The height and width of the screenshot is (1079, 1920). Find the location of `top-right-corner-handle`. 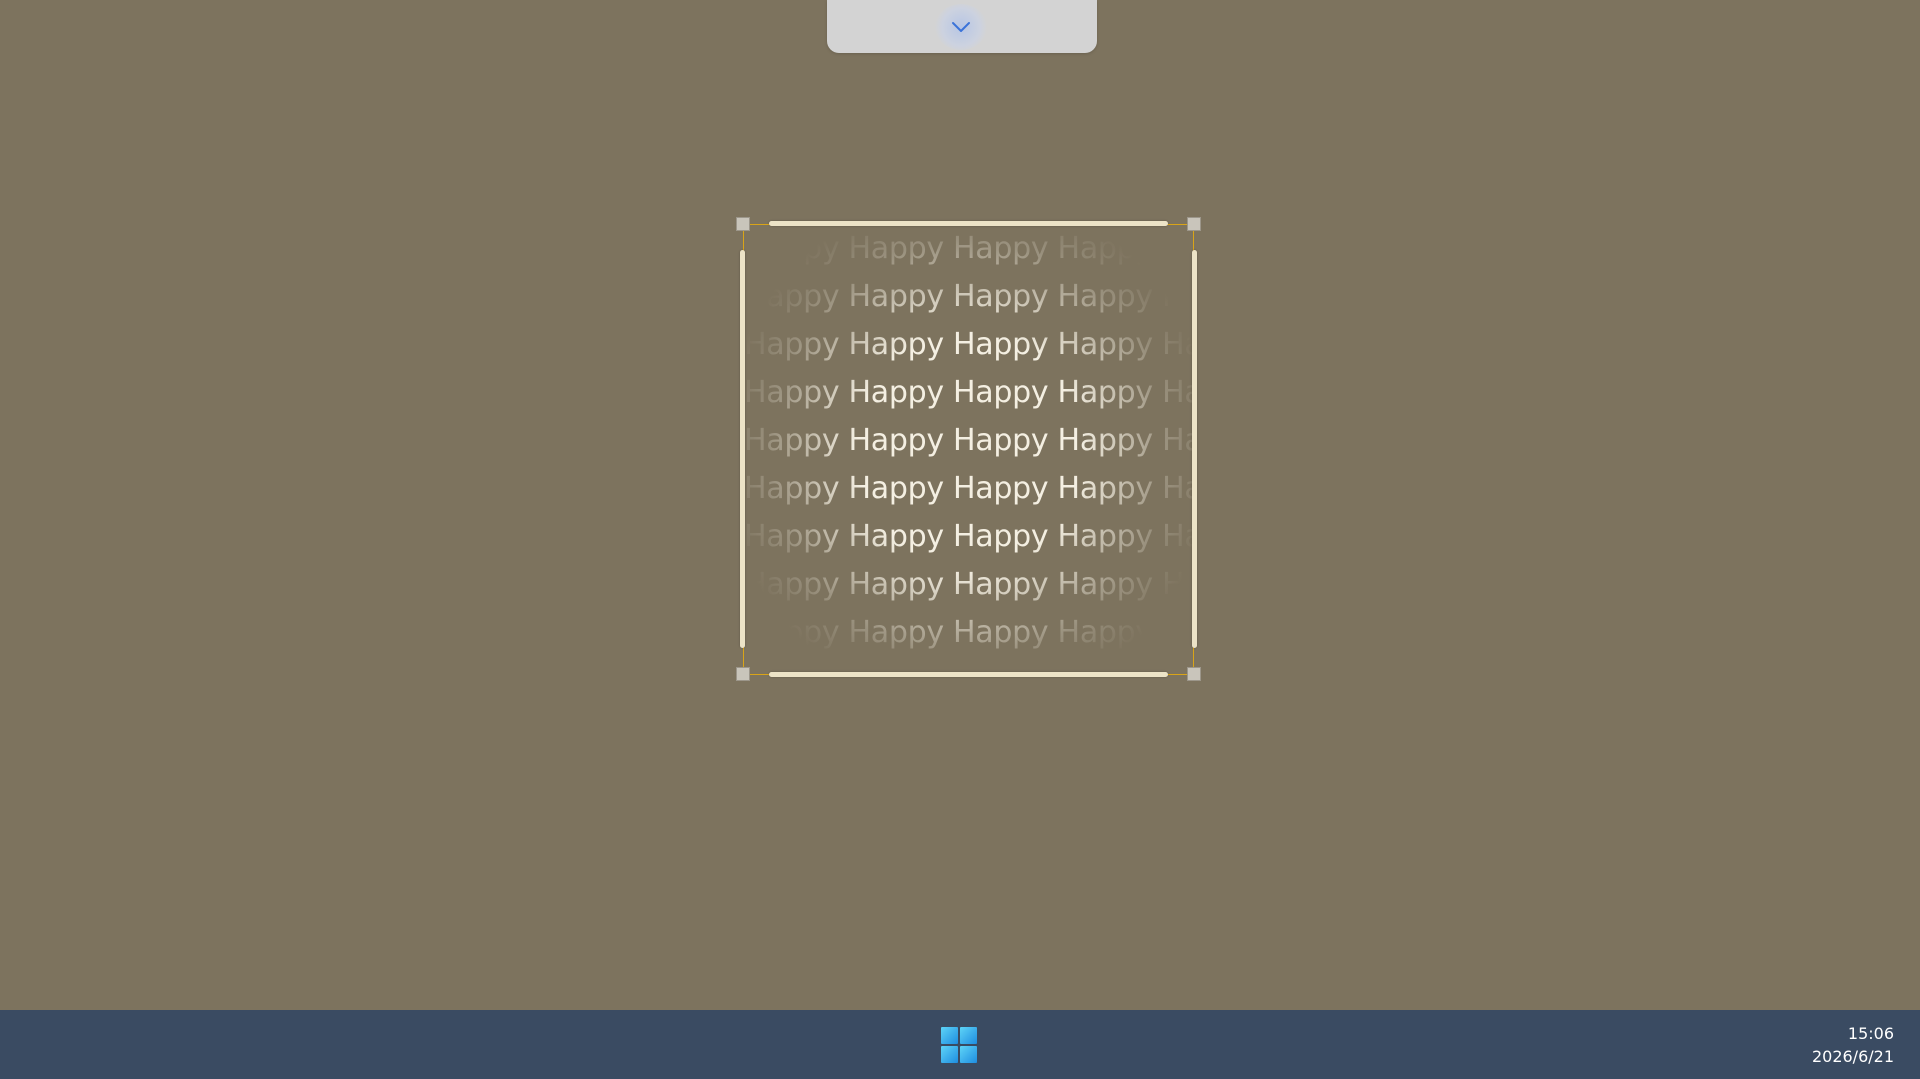

top-right-corner-handle is located at coordinates (1194, 224).